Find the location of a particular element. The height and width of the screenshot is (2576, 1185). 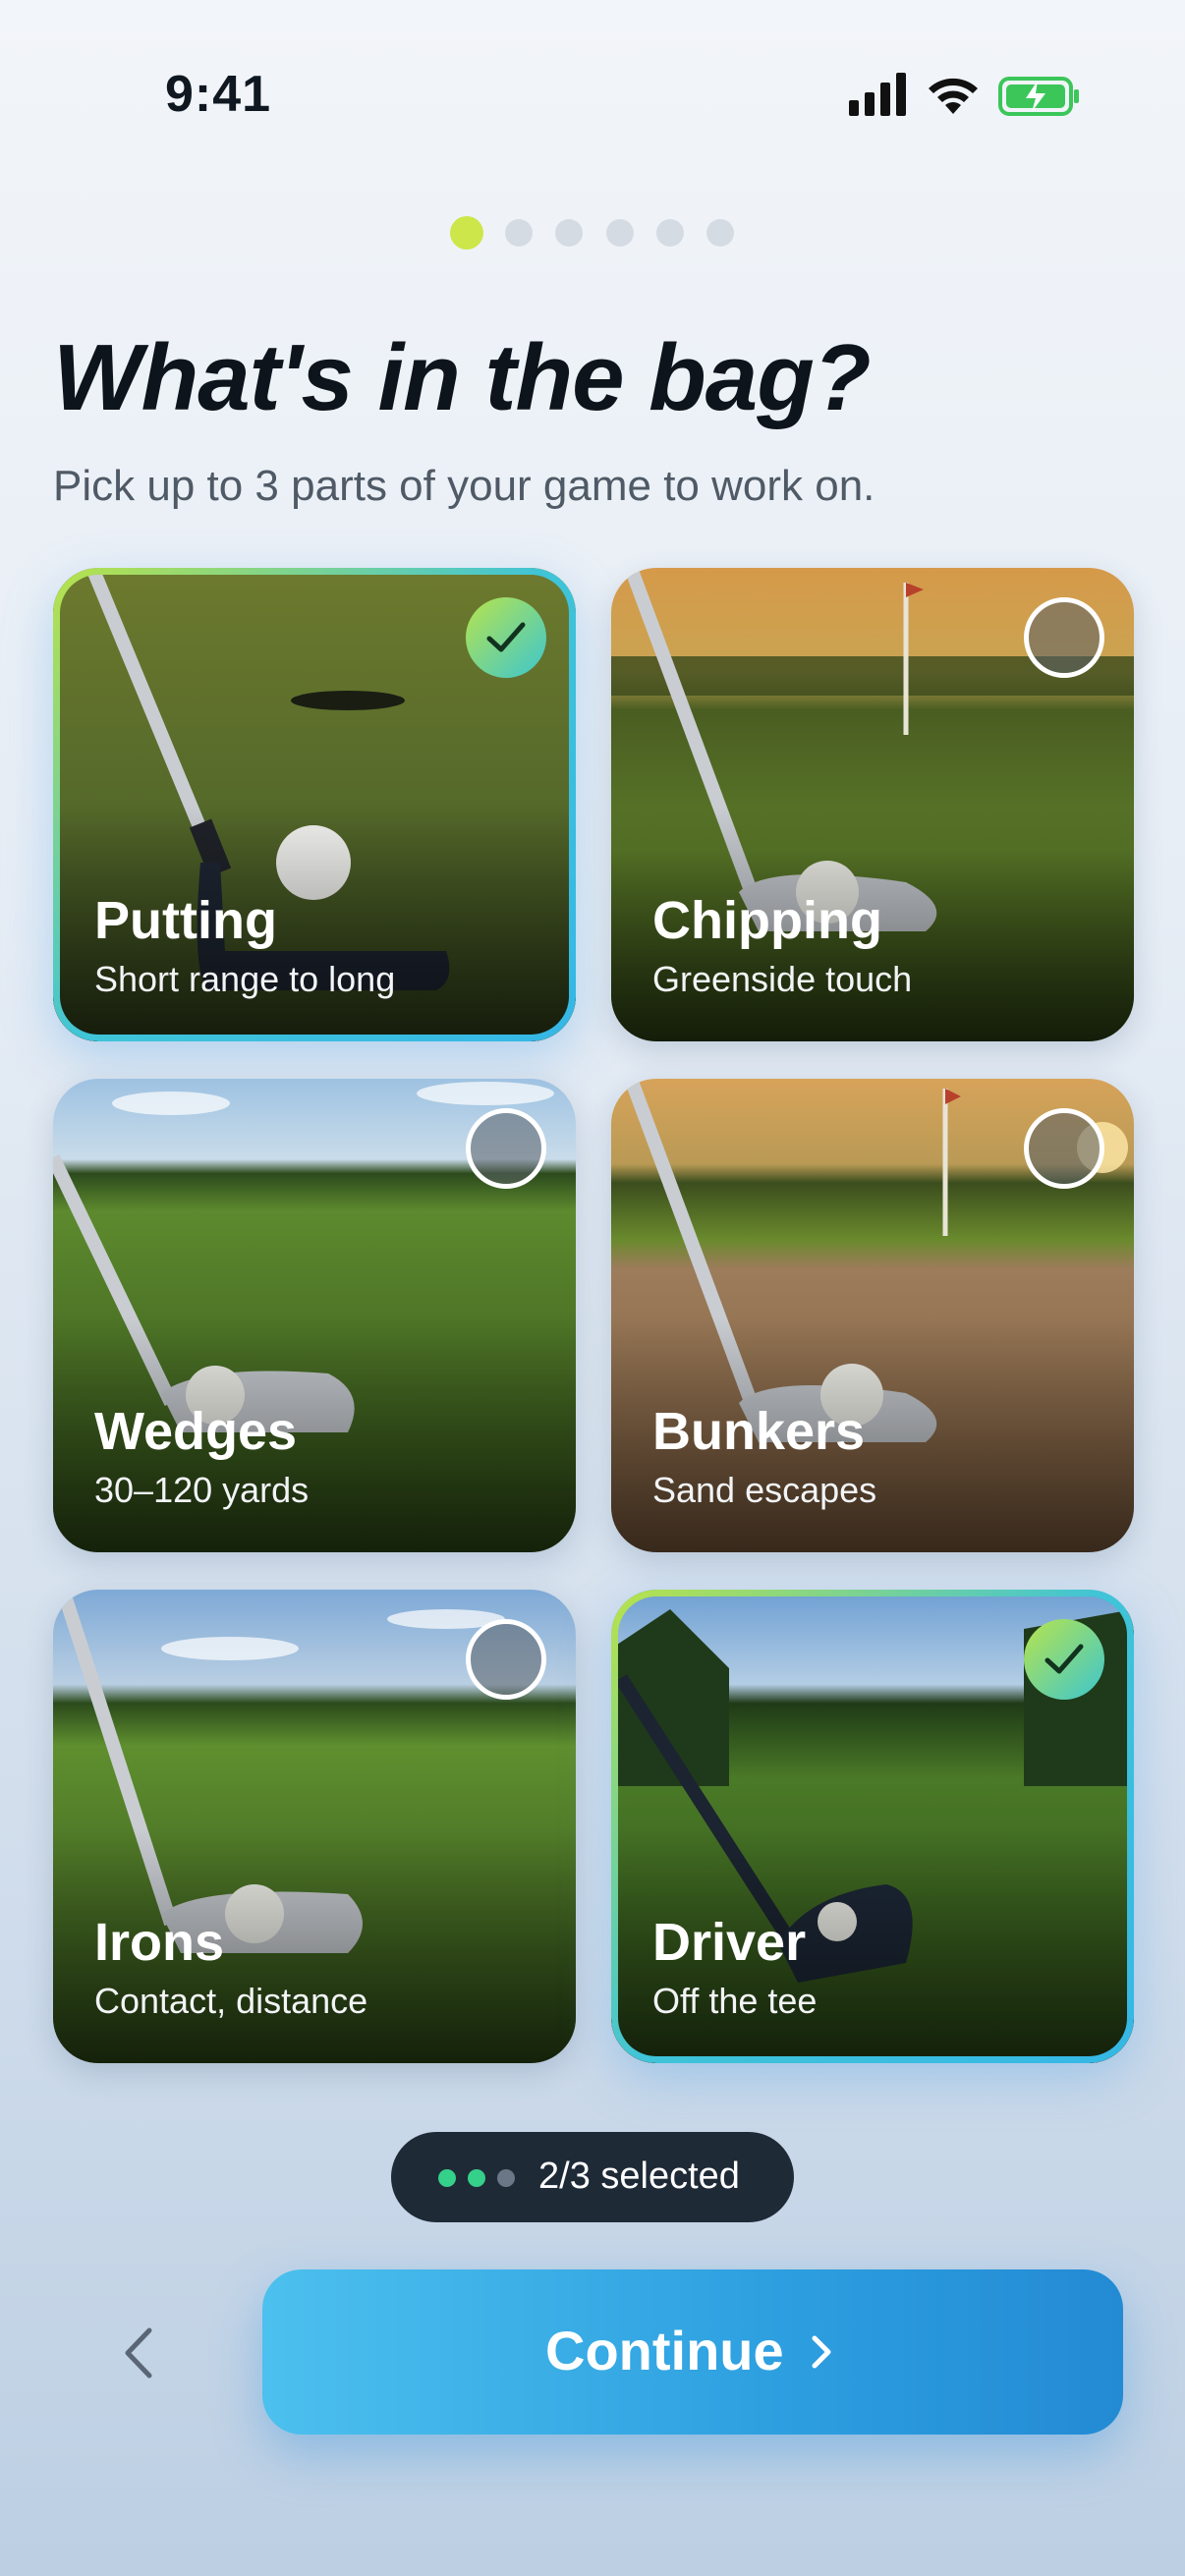

card-subtitle: Short range to long is located at coordinates (245, 979).